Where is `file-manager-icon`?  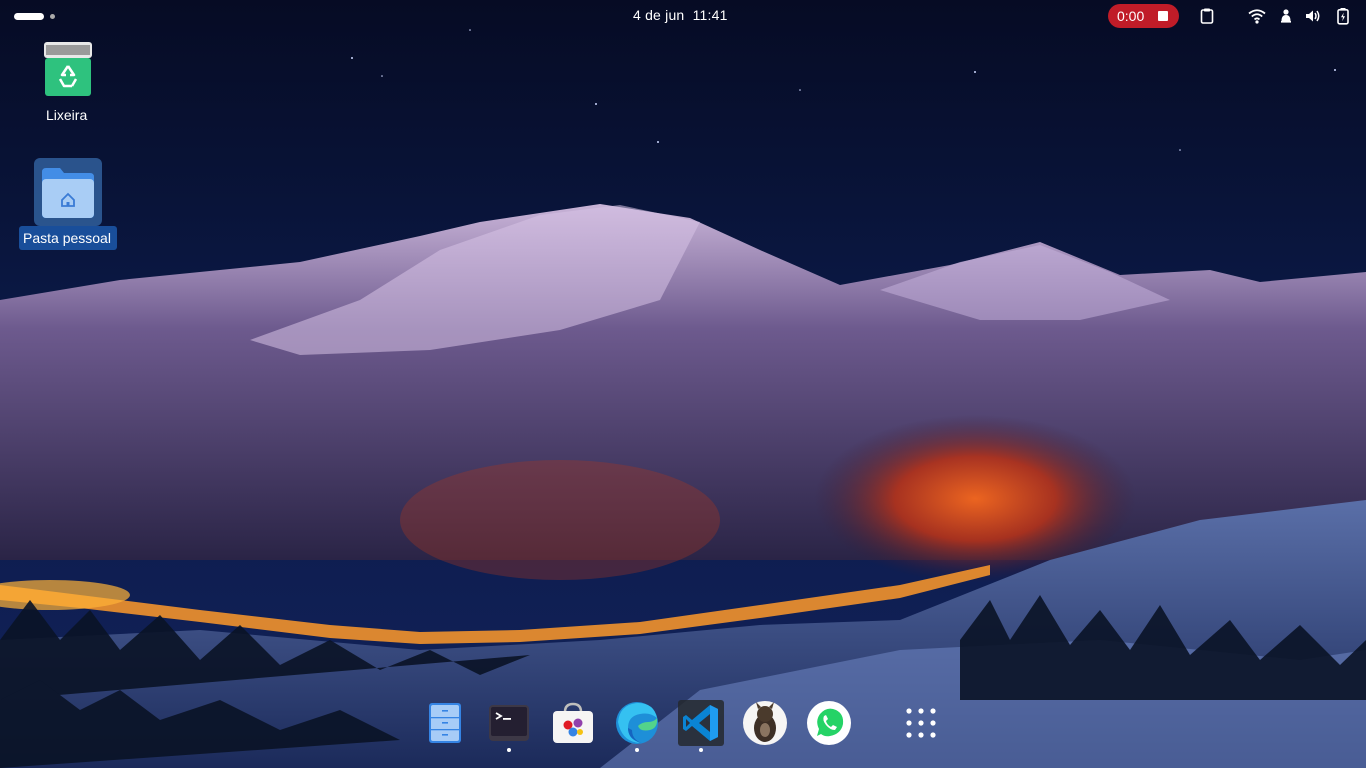 file-manager-icon is located at coordinates (445, 723).